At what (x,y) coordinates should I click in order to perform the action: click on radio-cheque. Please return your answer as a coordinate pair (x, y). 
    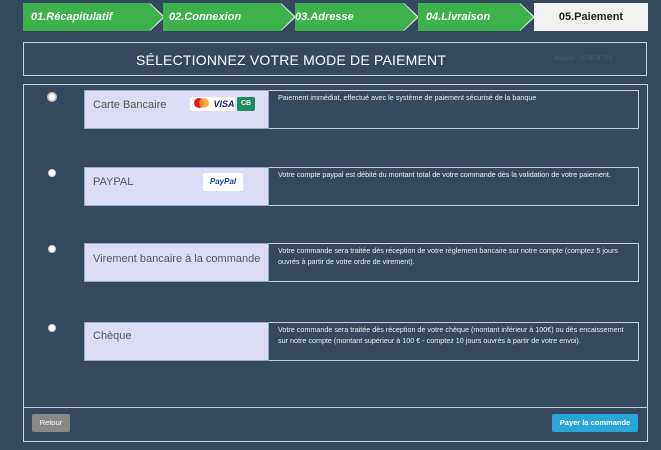
    Looking at the image, I should click on (52, 328).